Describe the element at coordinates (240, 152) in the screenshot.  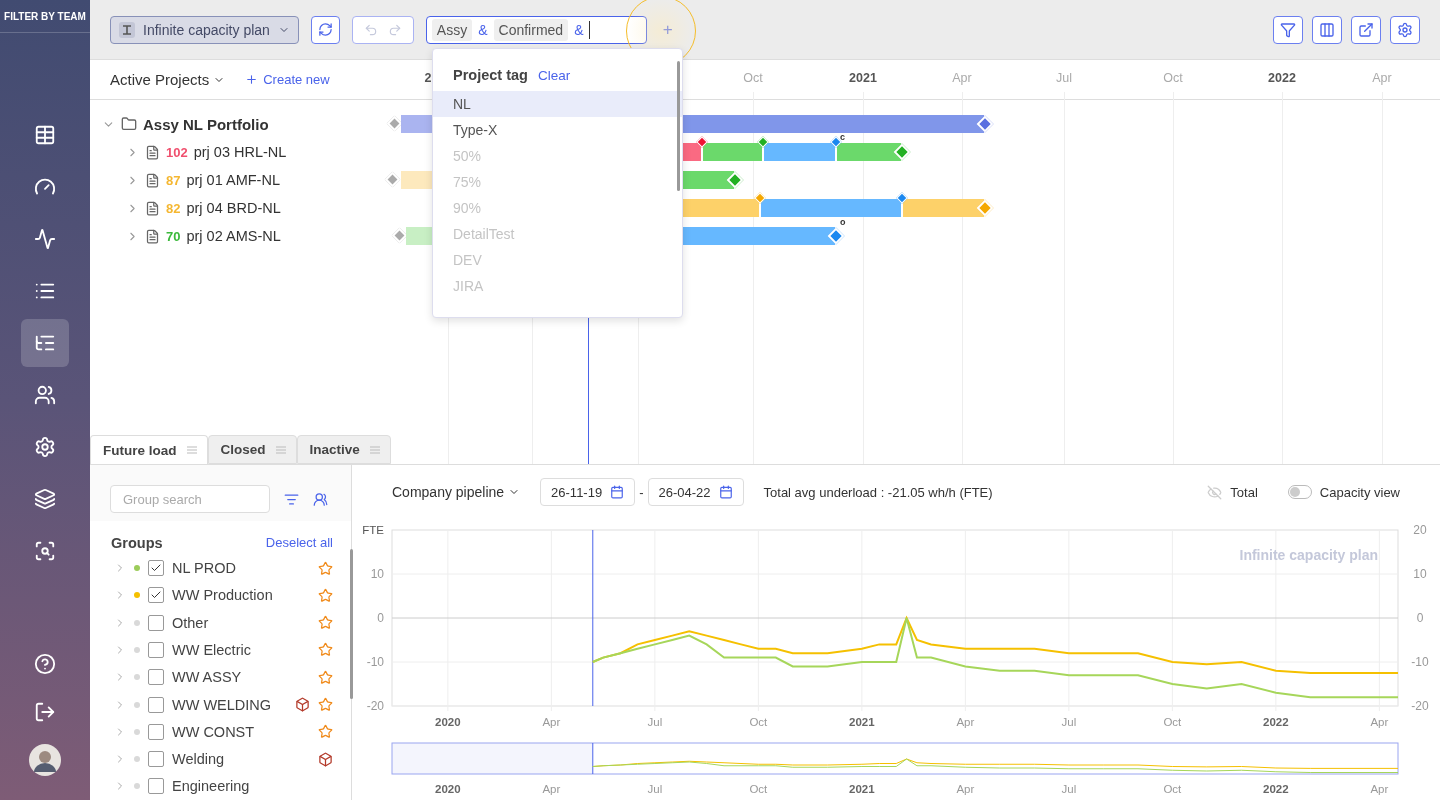
I see `project-name: prj 03 HRL-NL` at that location.